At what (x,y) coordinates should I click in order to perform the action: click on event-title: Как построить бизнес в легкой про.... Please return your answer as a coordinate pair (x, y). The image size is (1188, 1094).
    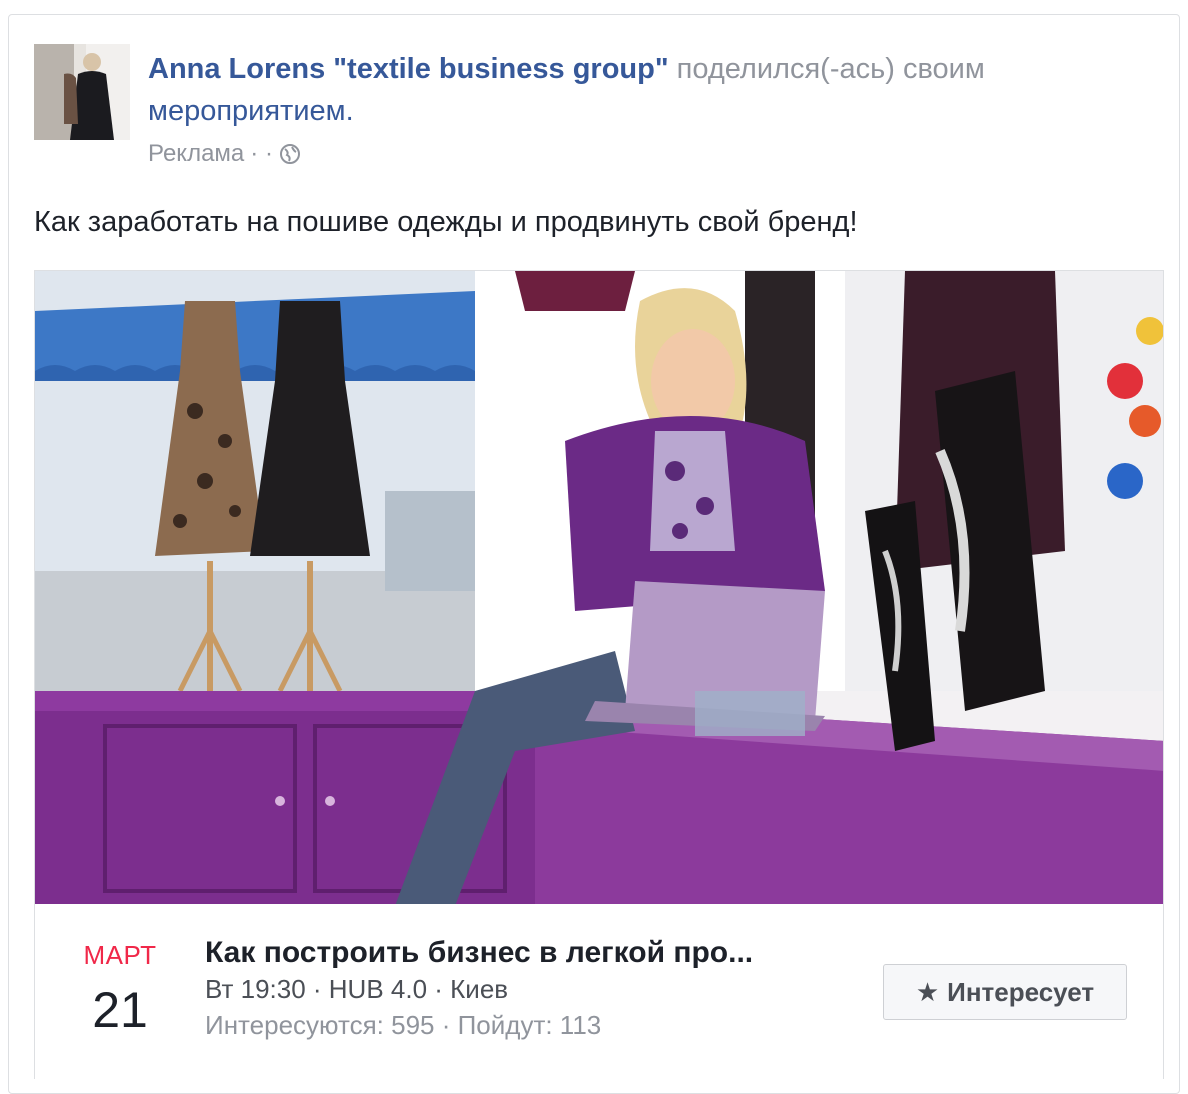
    Looking at the image, I should click on (525, 953).